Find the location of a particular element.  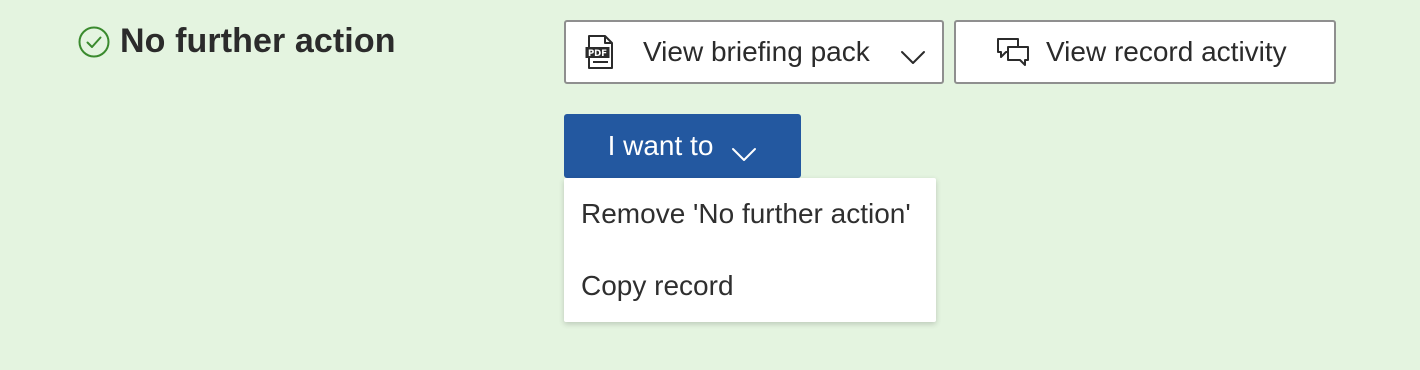

svg-text: PDF is located at coordinates (597, 54).